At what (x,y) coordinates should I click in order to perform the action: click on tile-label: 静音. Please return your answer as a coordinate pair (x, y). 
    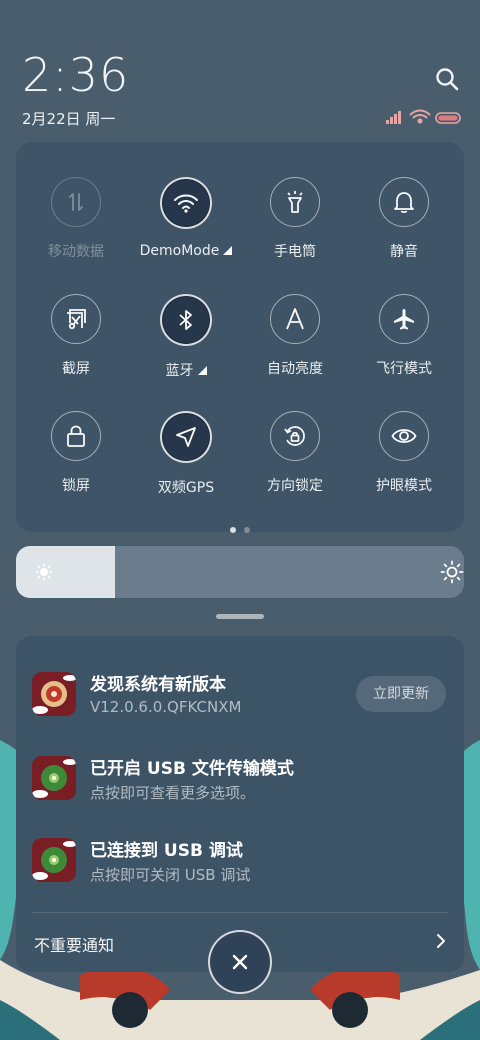
    Looking at the image, I should click on (404, 252).